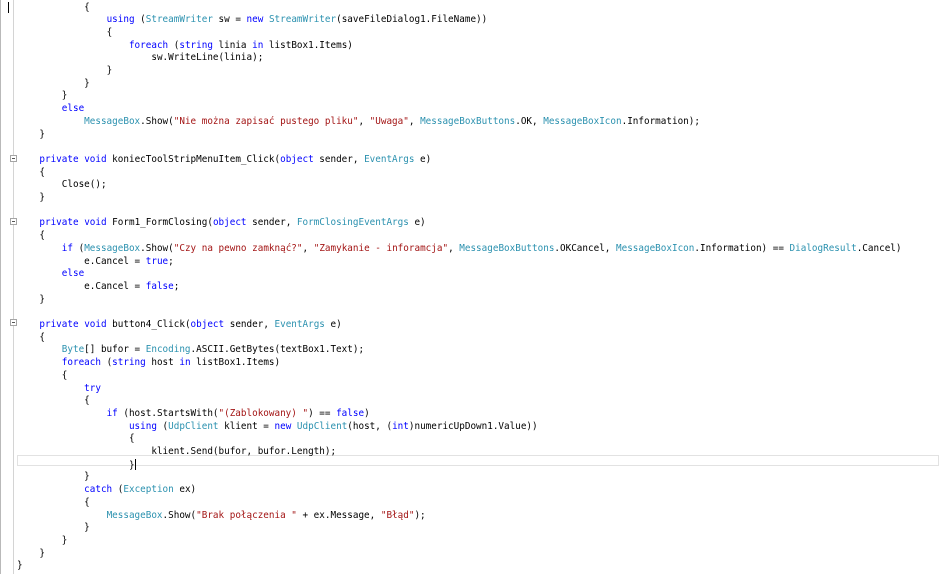 Image resolution: width=939 pixels, height=574 pixels. What do you see at coordinates (823, 248) in the screenshot?
I see `code-token: DialogResult` at bounding box center [823, 248].